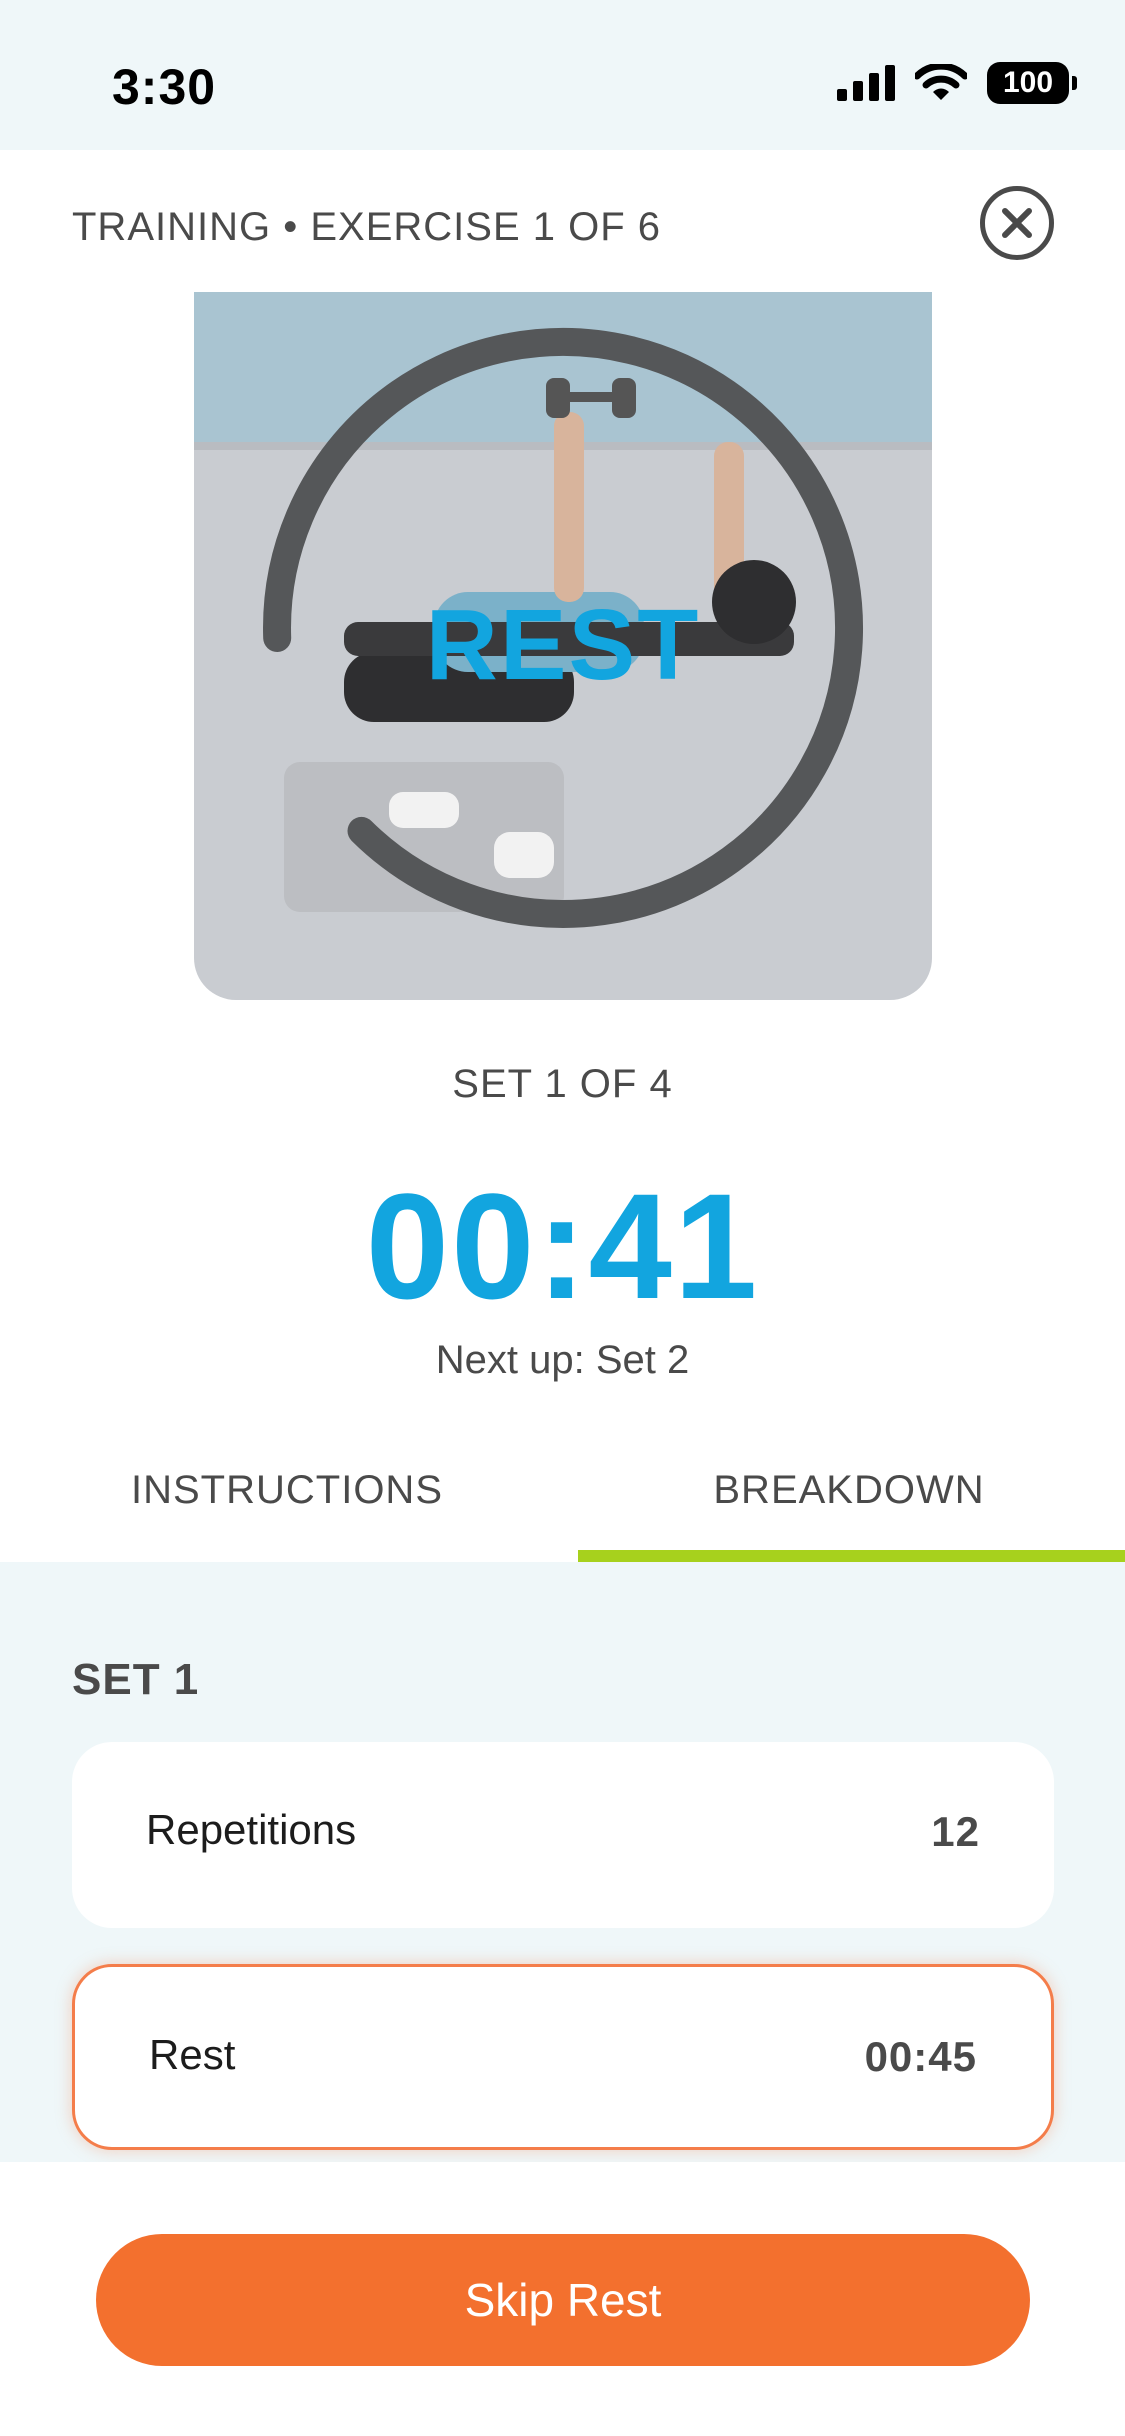 Image resolution: width=1125 pixels, height=2436 pixels. Describe the element at coordinates (866, 83) in the screenshot. I see `cellular-signal-icon` at that location.